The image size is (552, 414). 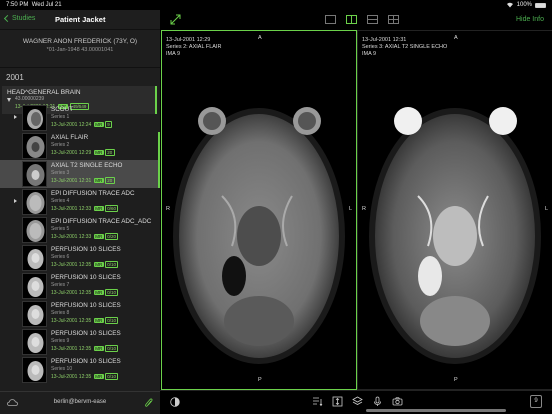 What do you see at coordinates (276, 5) in the screenshot?
I see `status-bar: 7:50 PM Wed Jul 21 100%` at bounding box center [276, 5].